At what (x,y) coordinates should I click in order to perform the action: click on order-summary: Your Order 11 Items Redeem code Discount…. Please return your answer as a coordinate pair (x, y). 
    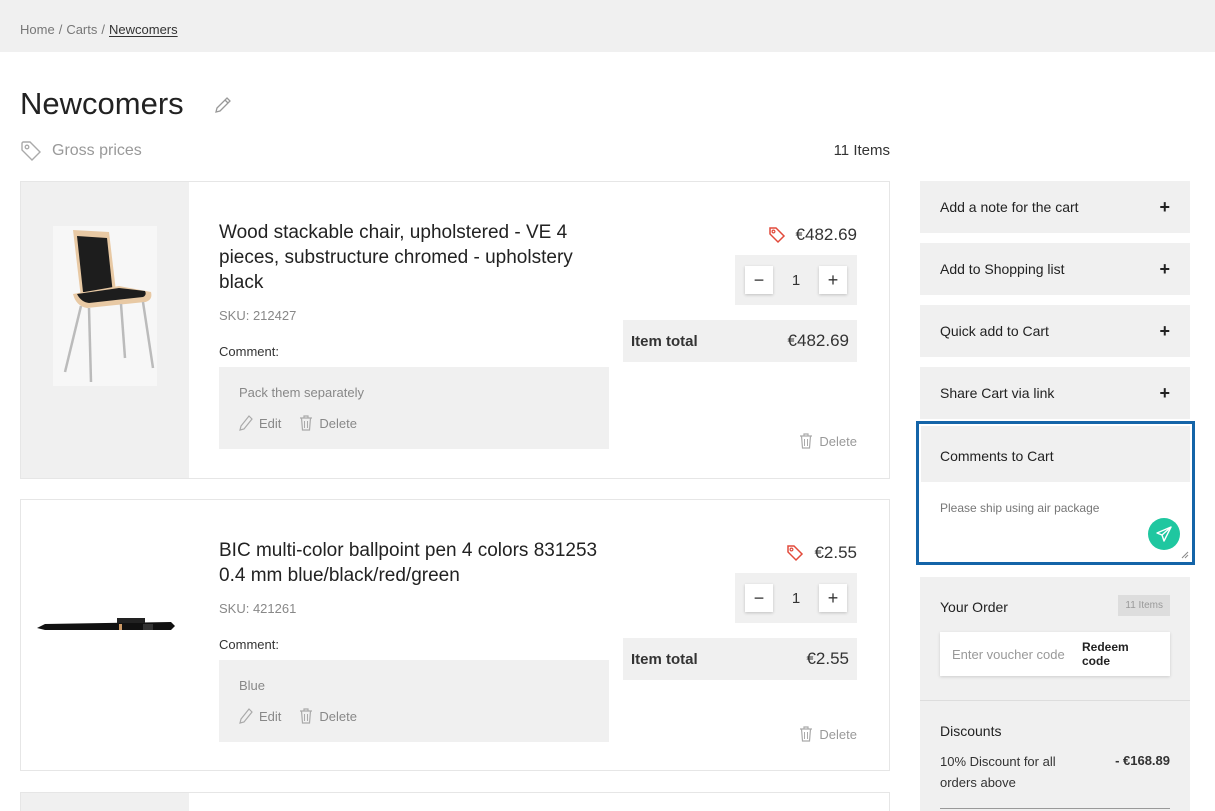
    Looking at the image, I should click on (1055, 694).